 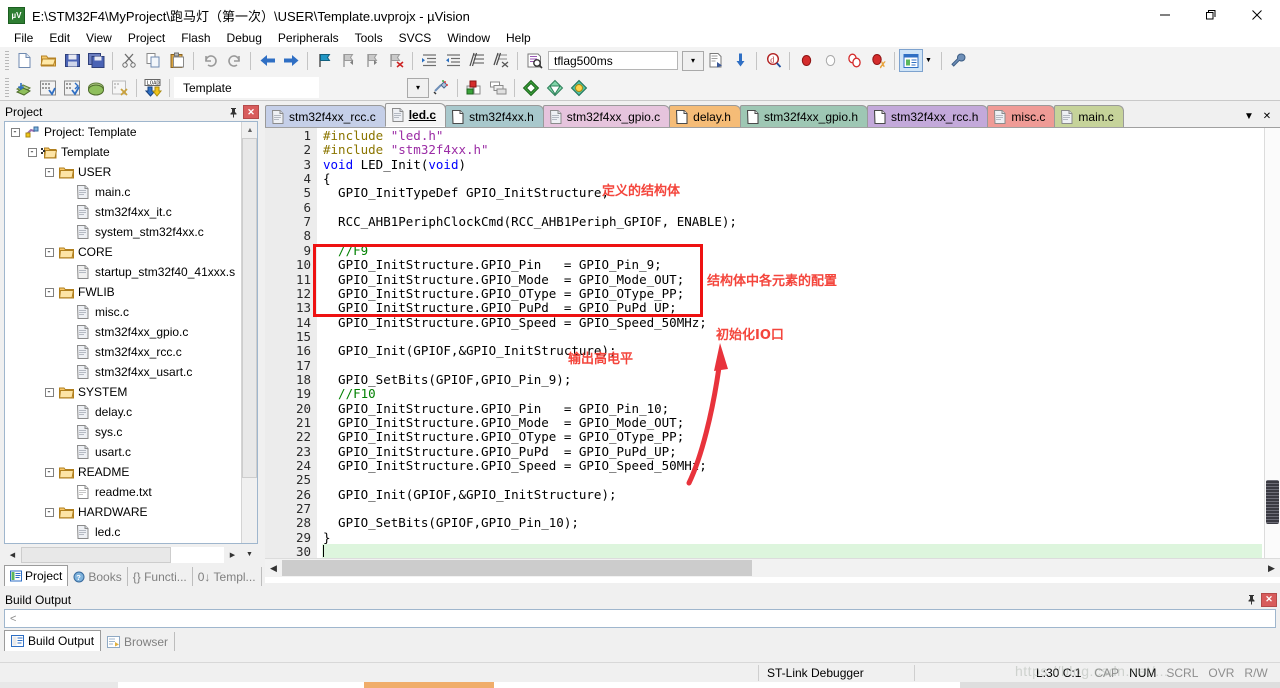 I want to click on save-all-icon, so click(x=96, y=60).